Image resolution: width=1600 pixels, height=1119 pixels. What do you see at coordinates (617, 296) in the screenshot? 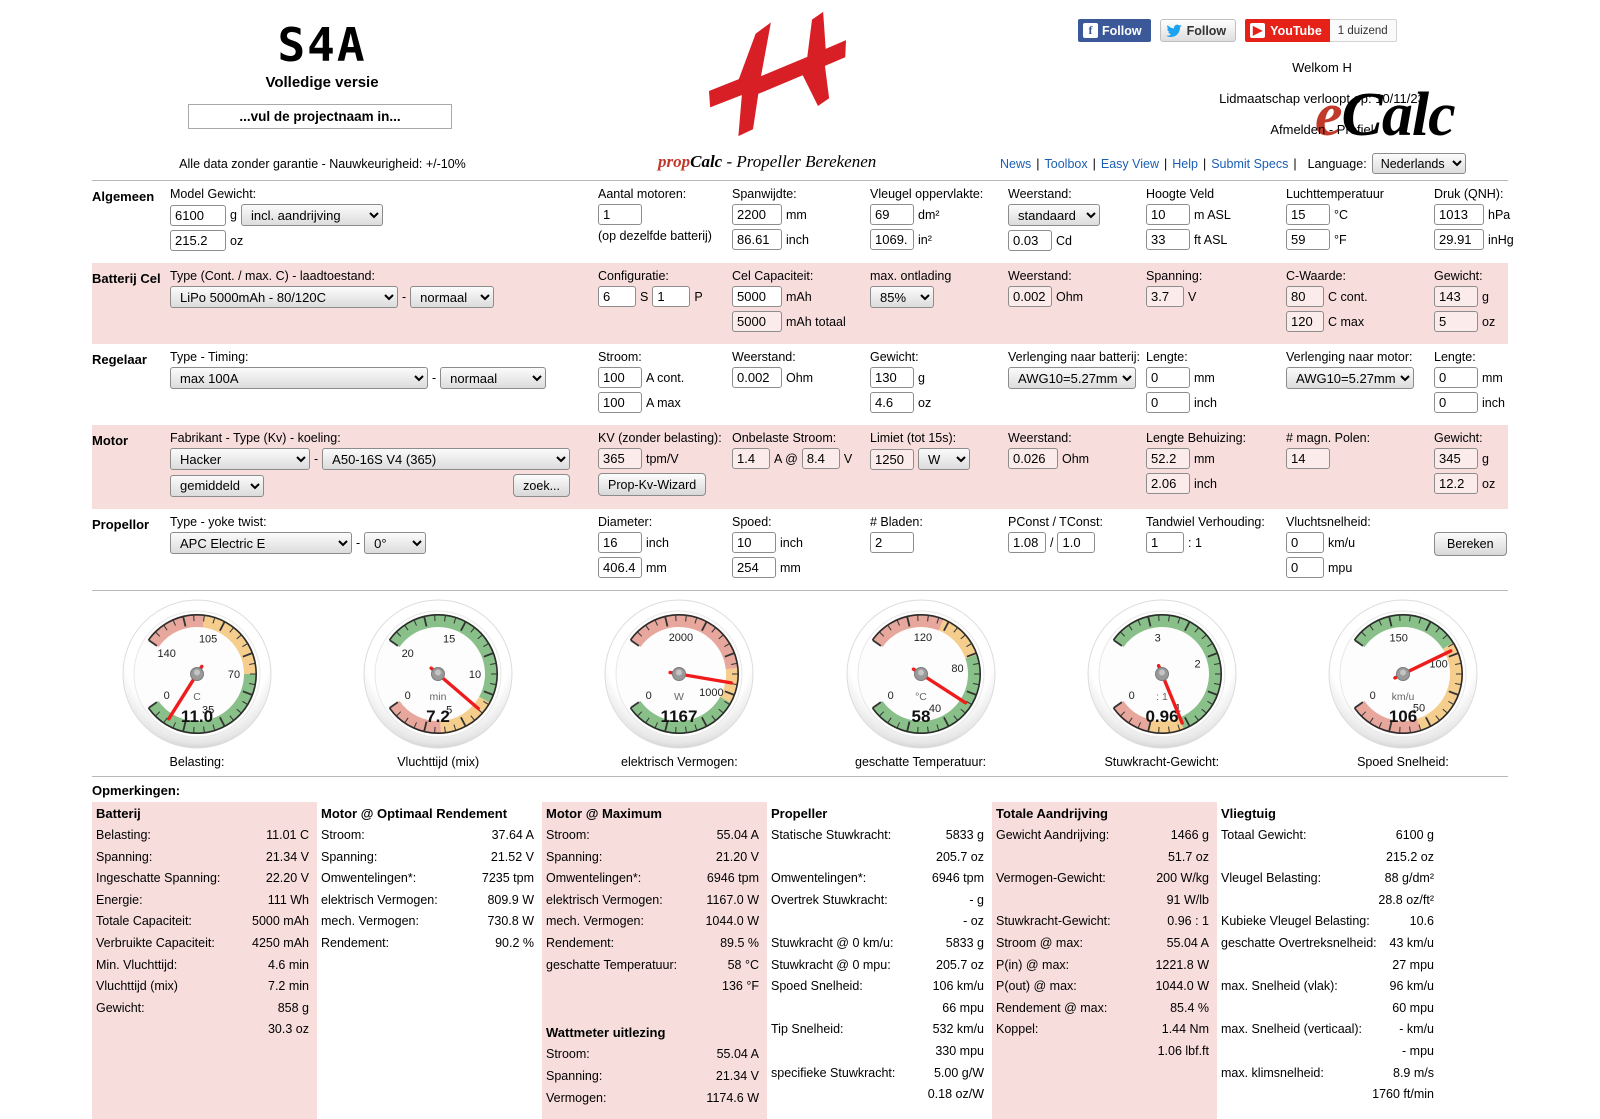
I see `cells-serie-input` at bounding box center [617, 296].